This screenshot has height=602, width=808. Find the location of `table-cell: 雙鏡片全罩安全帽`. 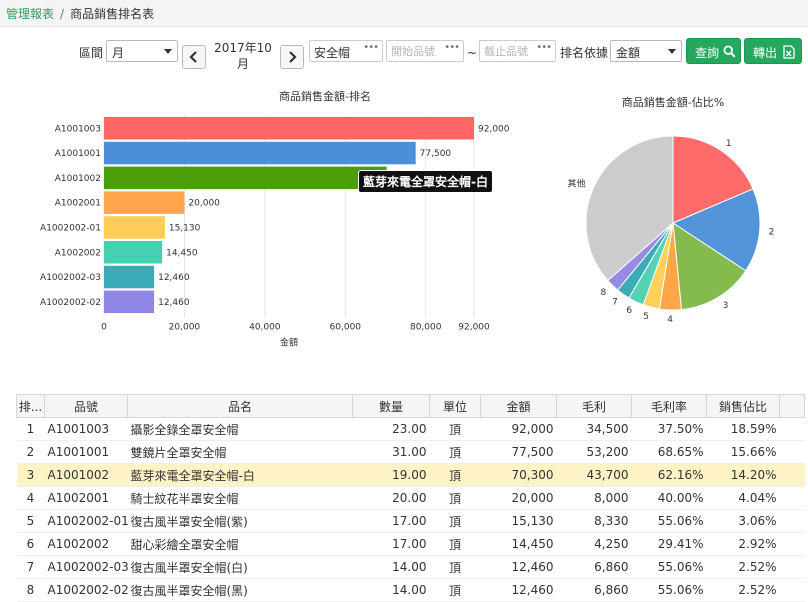

table-cell: 雙鏡片全罩安全帽 is located at coordinates (240, 452).